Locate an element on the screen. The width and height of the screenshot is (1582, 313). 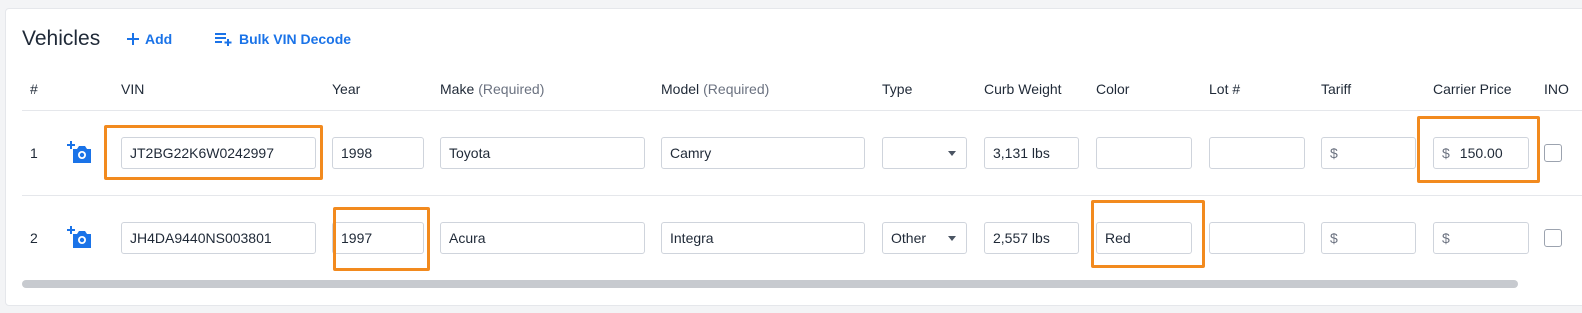
col-header-curb-weight: Curb Weight is located at coordinates (1023, 89).